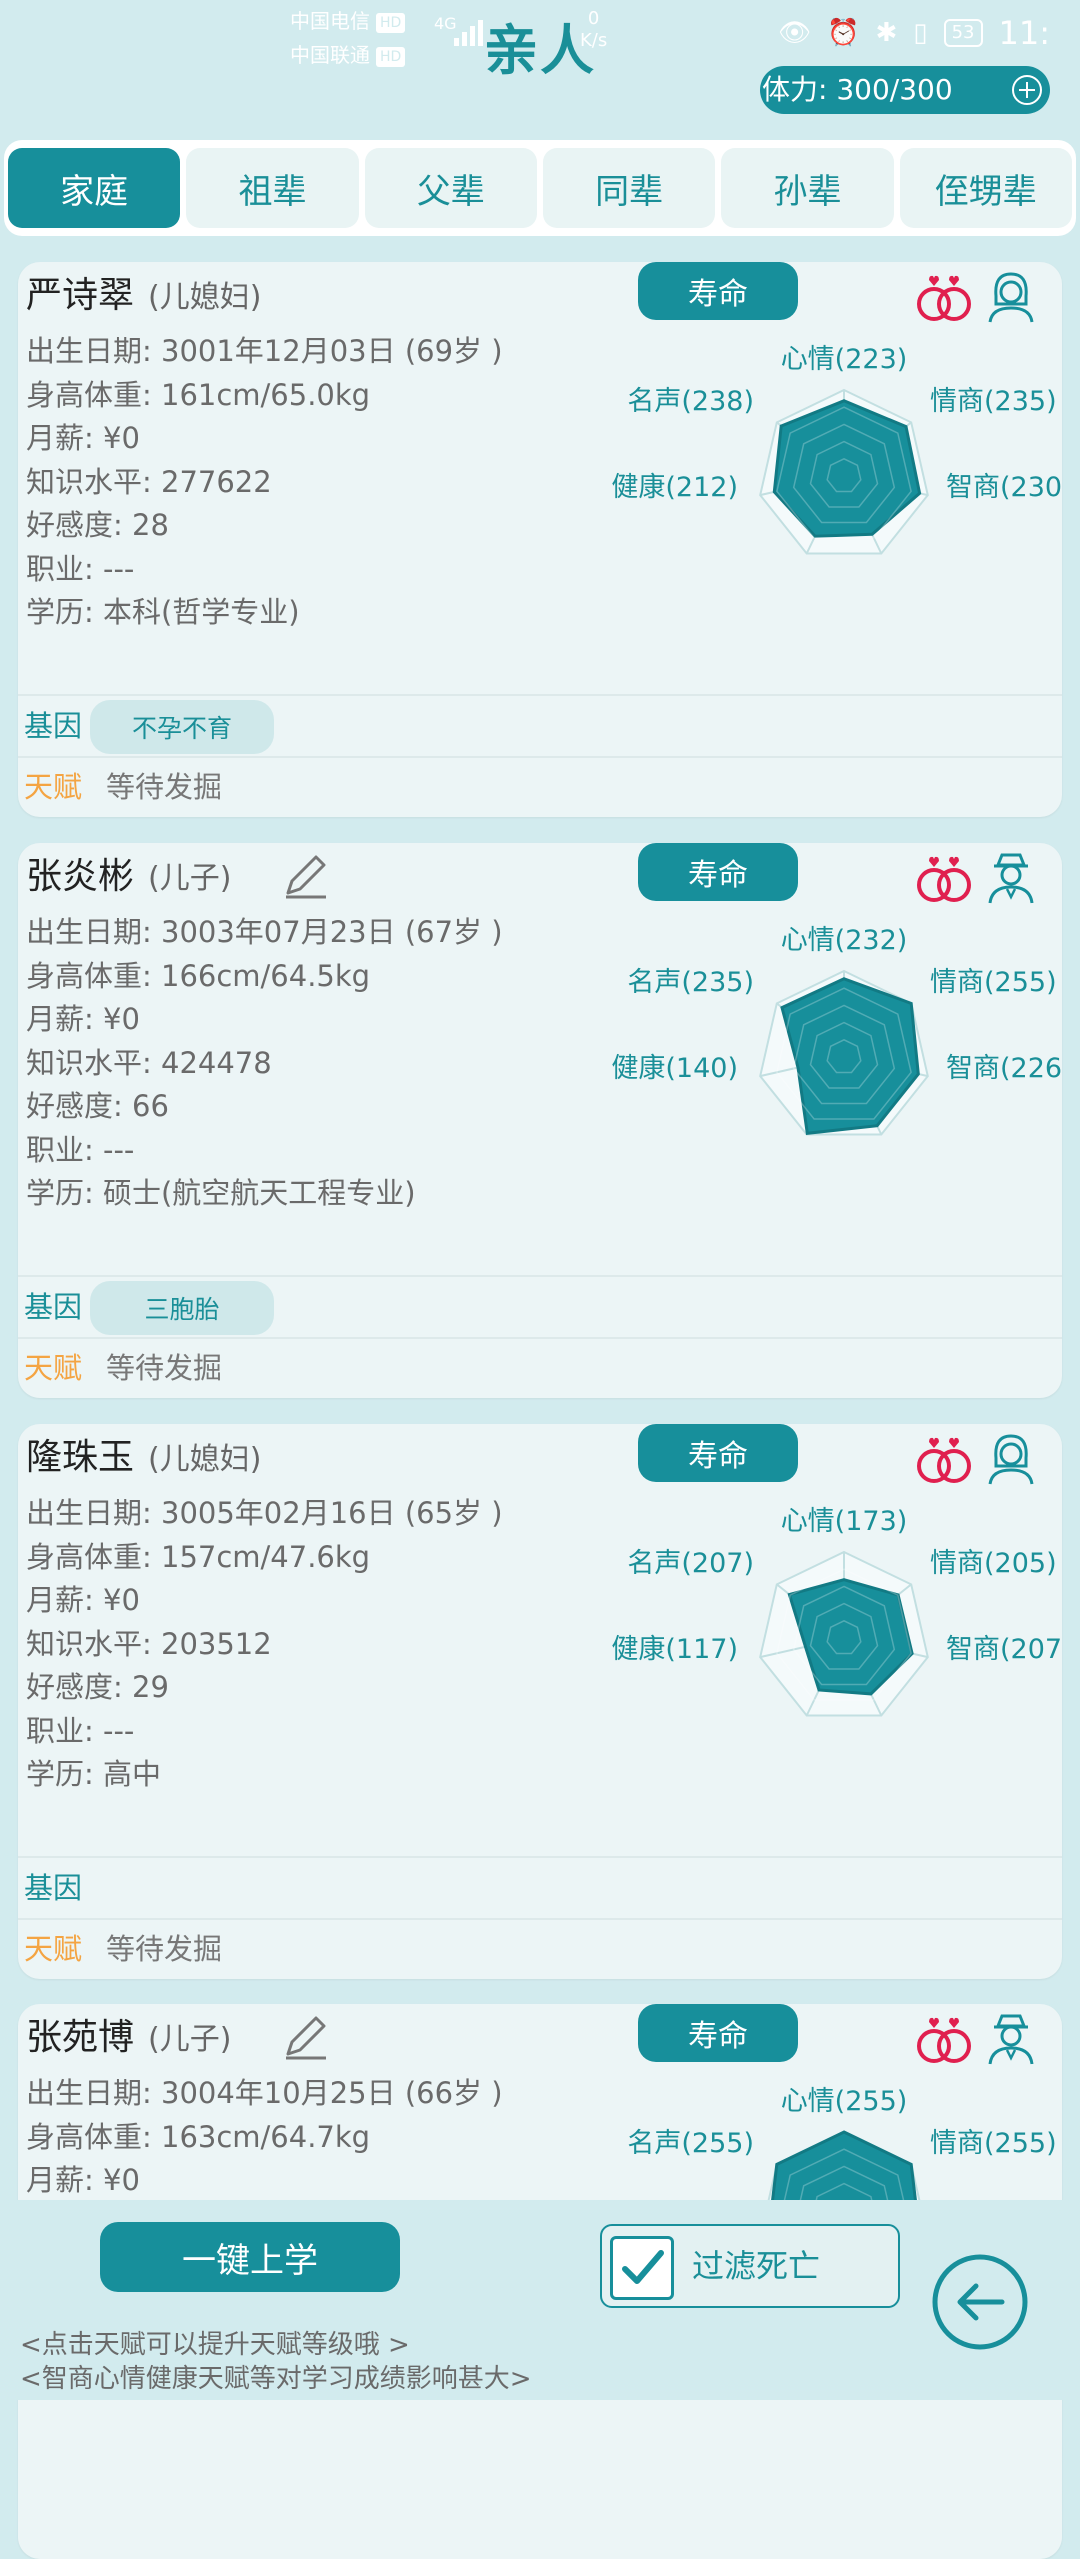 The width and height of the screenshot is (1080, 2559). Describe the element at coordinates (1004, 1649) in the screenshot. I see `radar-label-iq: 智商(207)` at that location.